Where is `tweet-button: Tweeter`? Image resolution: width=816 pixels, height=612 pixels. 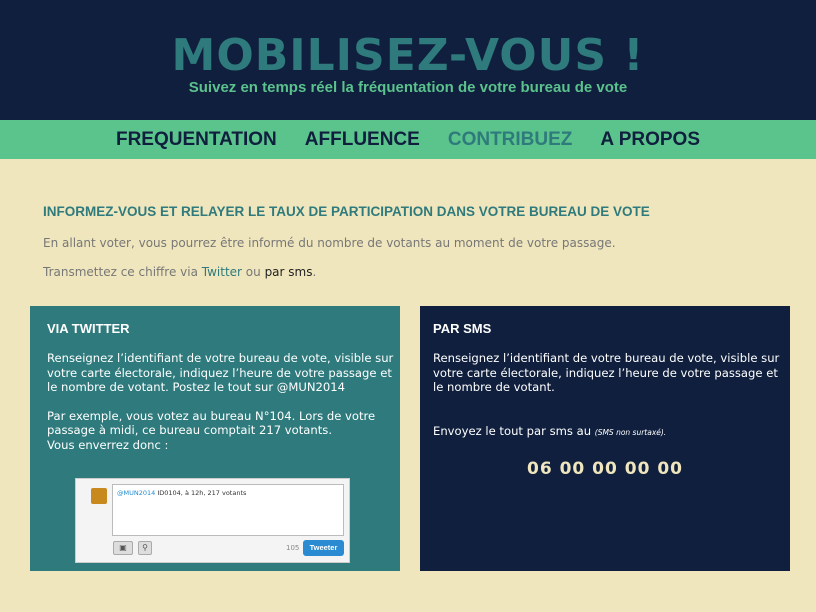 tweet-button: Tweeter is located at coordinates (323, 548).